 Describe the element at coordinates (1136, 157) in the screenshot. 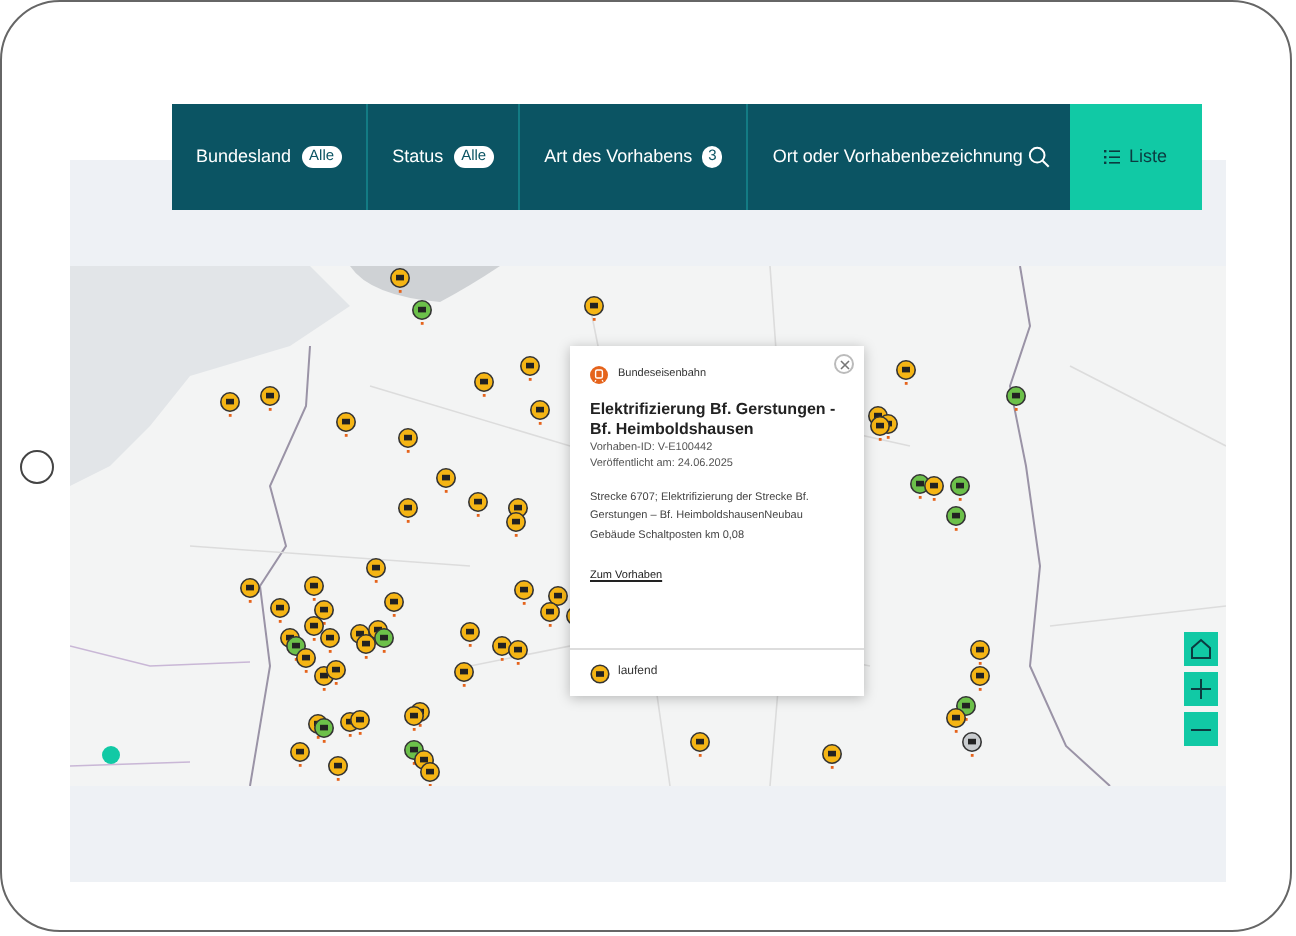

I see `list-button: Liste` at that location.